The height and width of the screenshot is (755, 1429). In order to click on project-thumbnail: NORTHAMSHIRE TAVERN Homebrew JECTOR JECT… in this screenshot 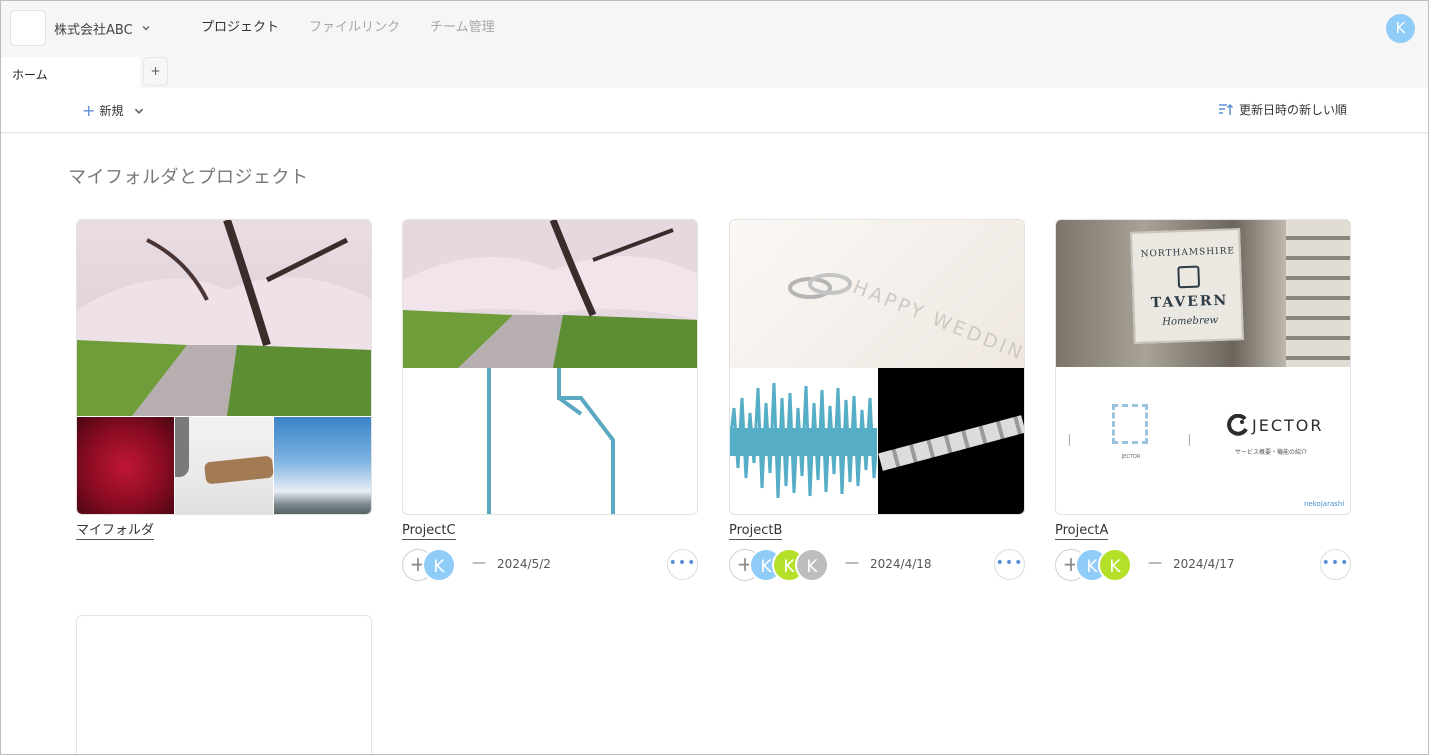, I will do `click(1203, 367)`.